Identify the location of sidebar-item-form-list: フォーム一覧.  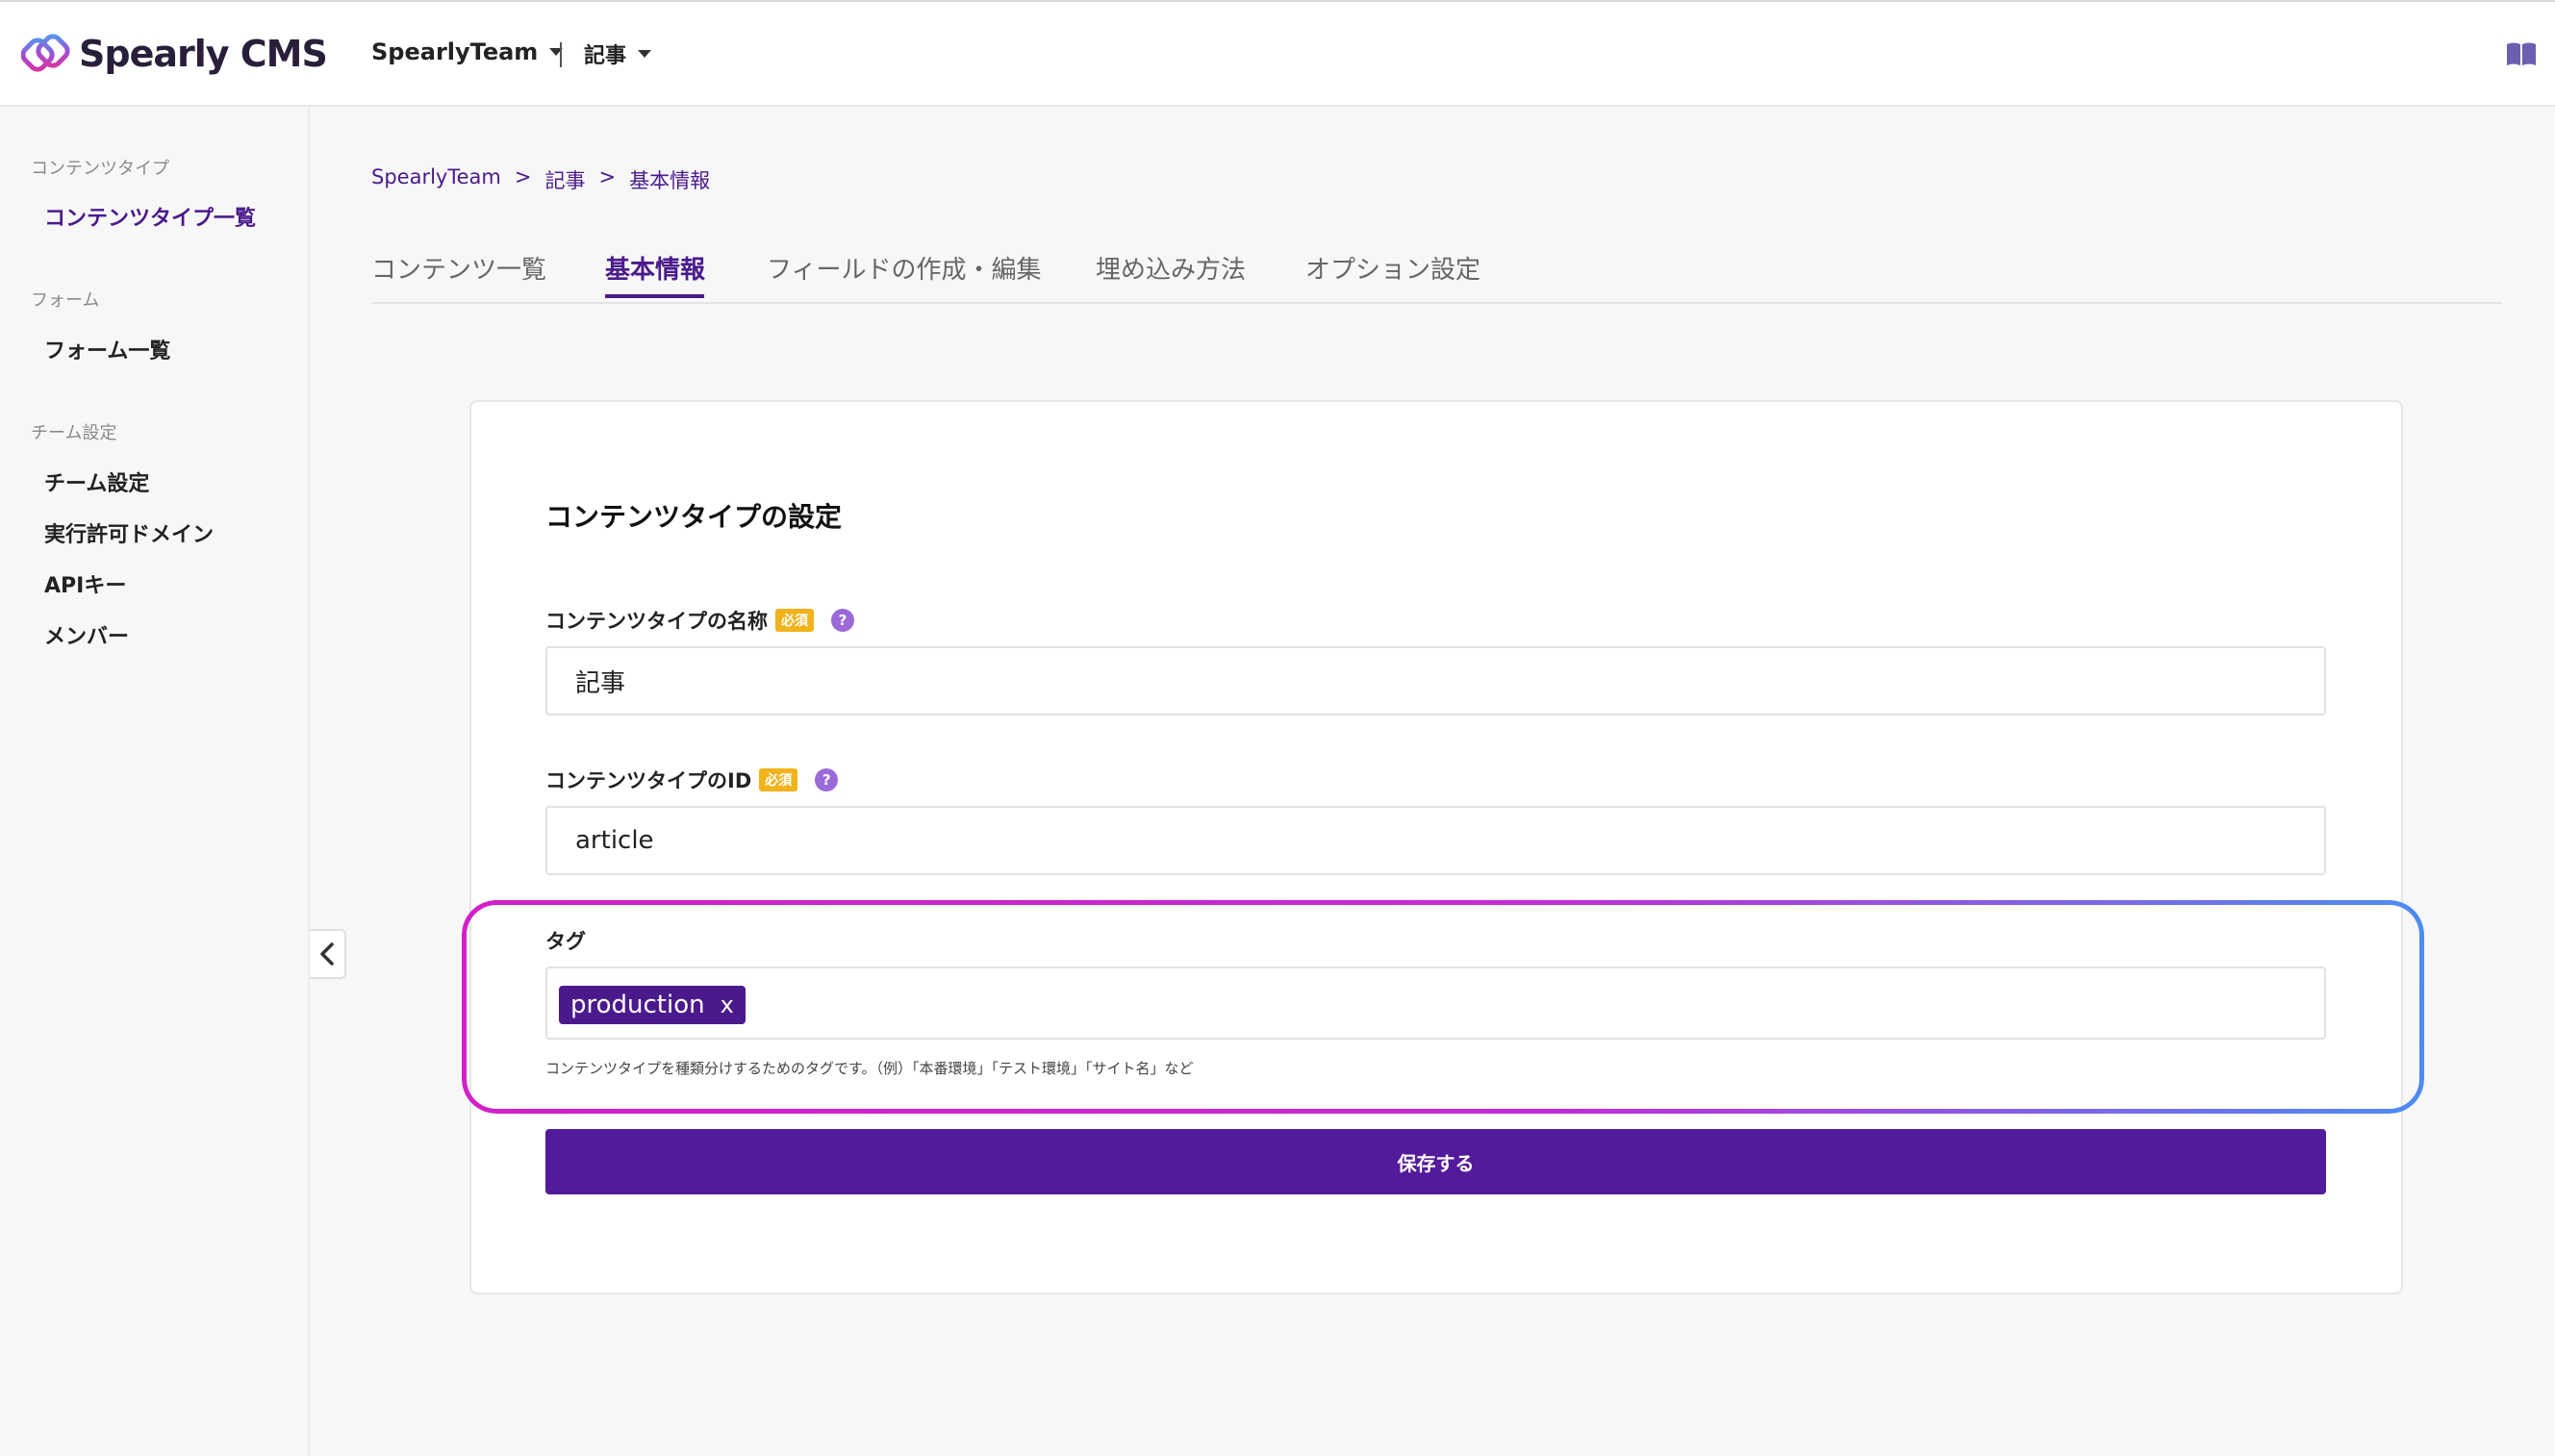
(107, 349).